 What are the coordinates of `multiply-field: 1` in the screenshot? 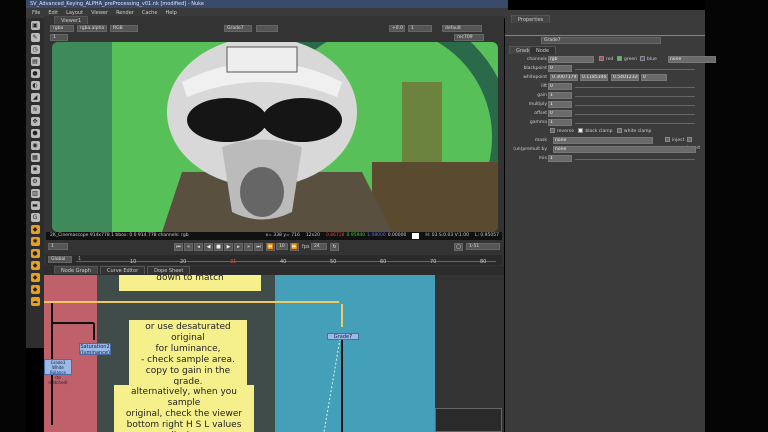 It's located at (560, 104).